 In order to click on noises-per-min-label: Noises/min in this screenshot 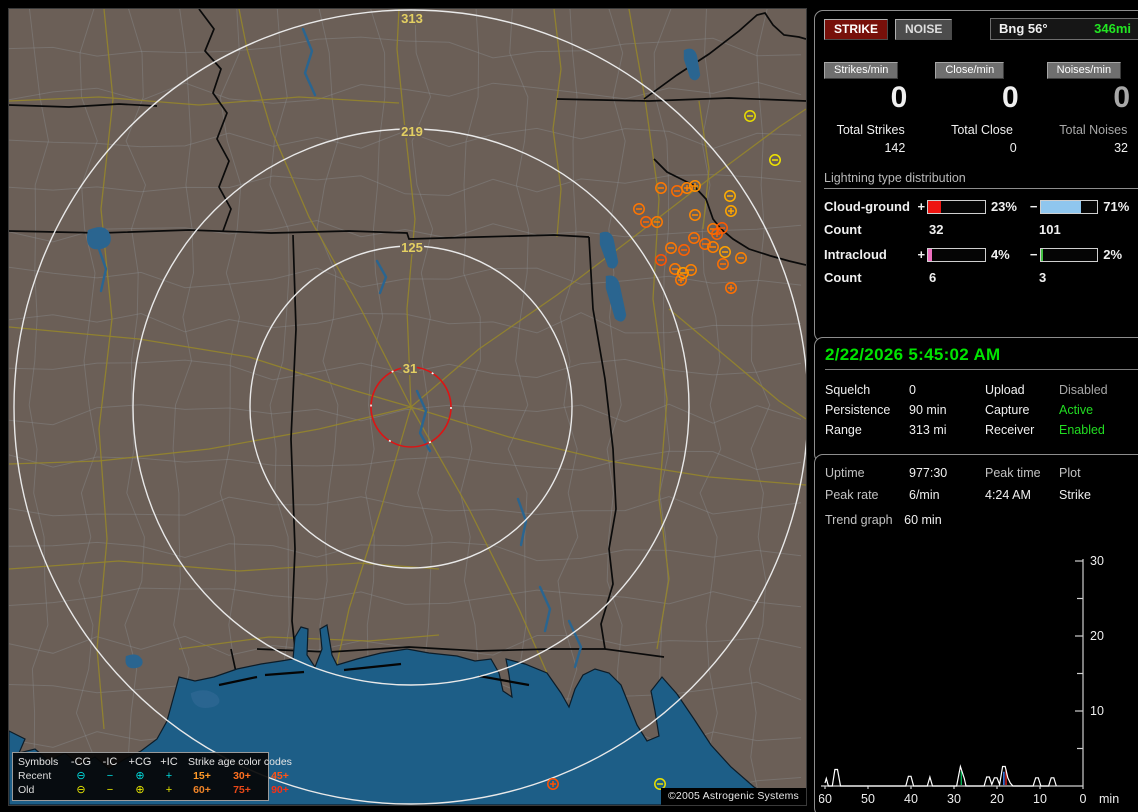, I will do `click(1084, 70)`.